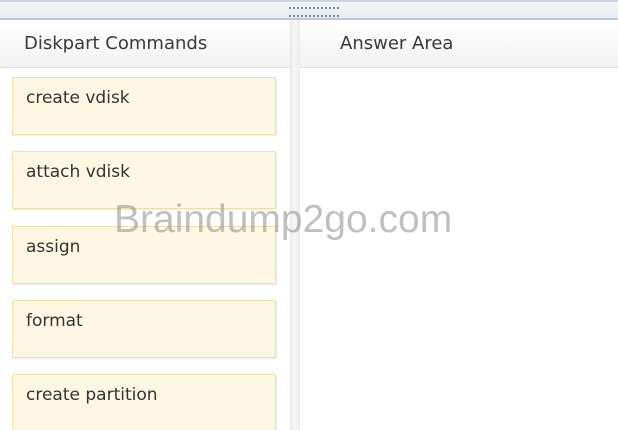  Describe the element at coordinates (295, 225) in the screenshot. I see `panel-splitter` at that location.